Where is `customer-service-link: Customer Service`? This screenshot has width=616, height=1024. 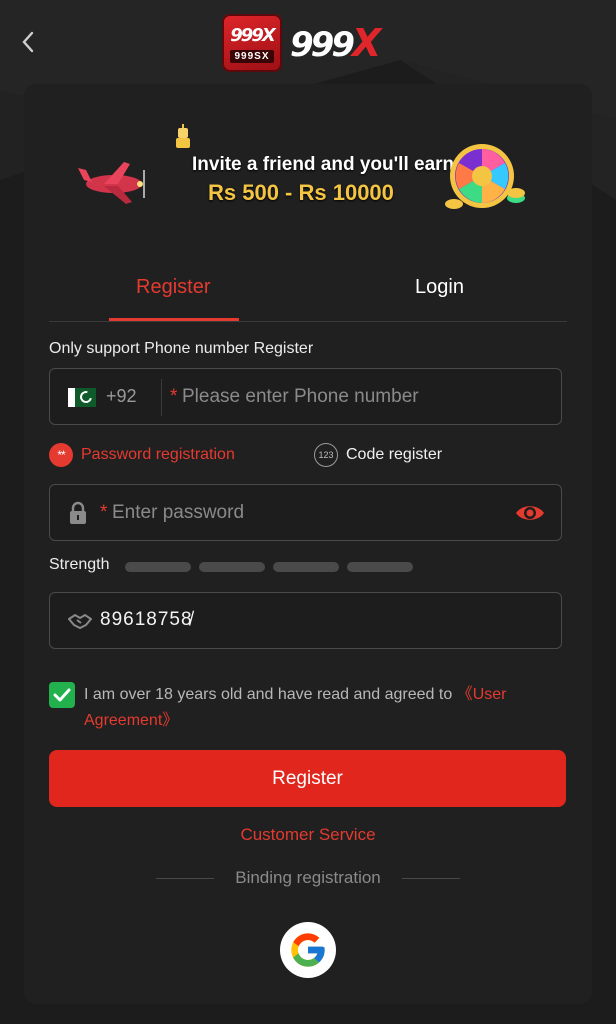
customer-service-link: Customer Service is located at coordinates (308, 835).